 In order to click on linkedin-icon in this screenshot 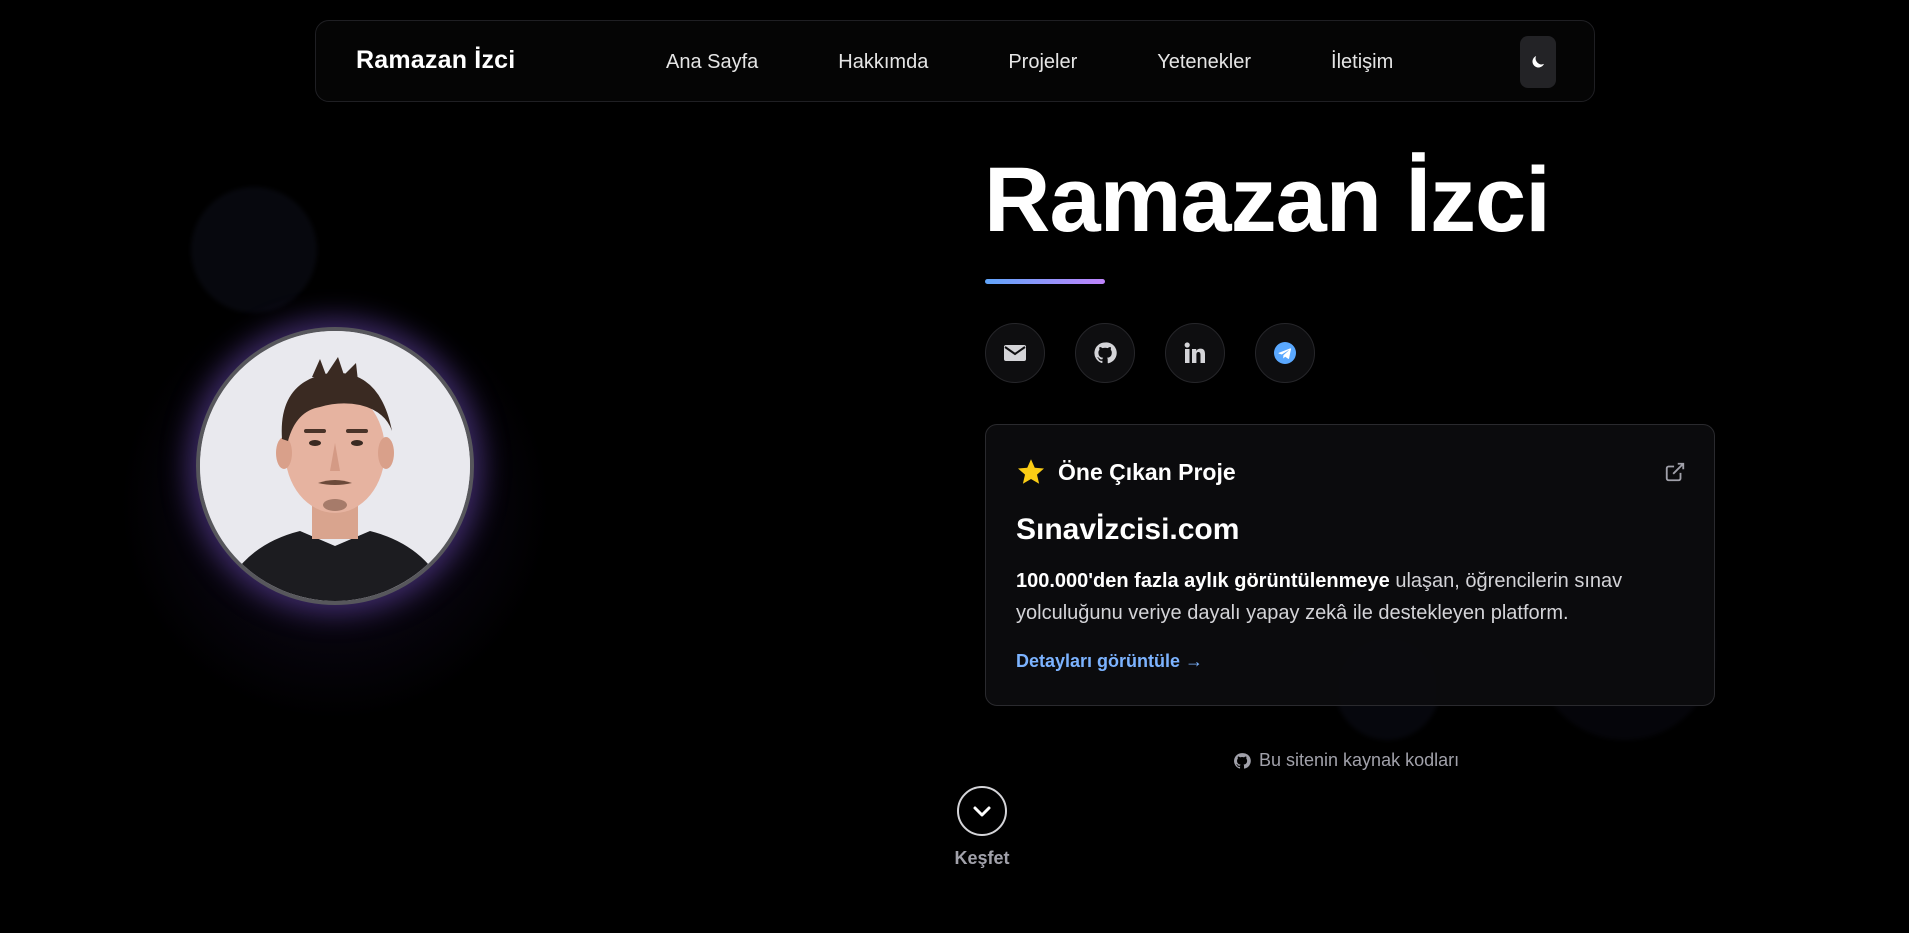, I will do `click(1194, 352)`.